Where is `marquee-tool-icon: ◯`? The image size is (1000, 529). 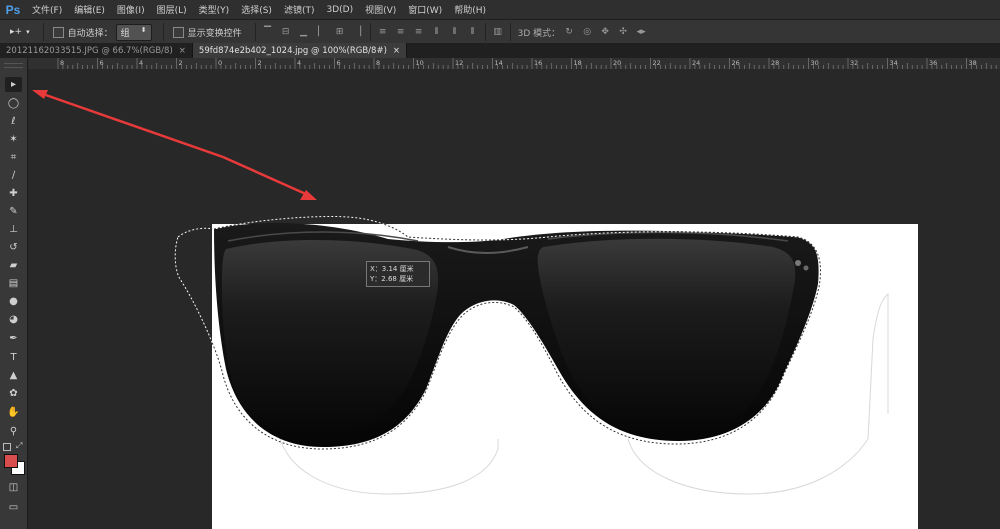 marquee-tool-icon: ◯ is located at coordinates (13, 103).